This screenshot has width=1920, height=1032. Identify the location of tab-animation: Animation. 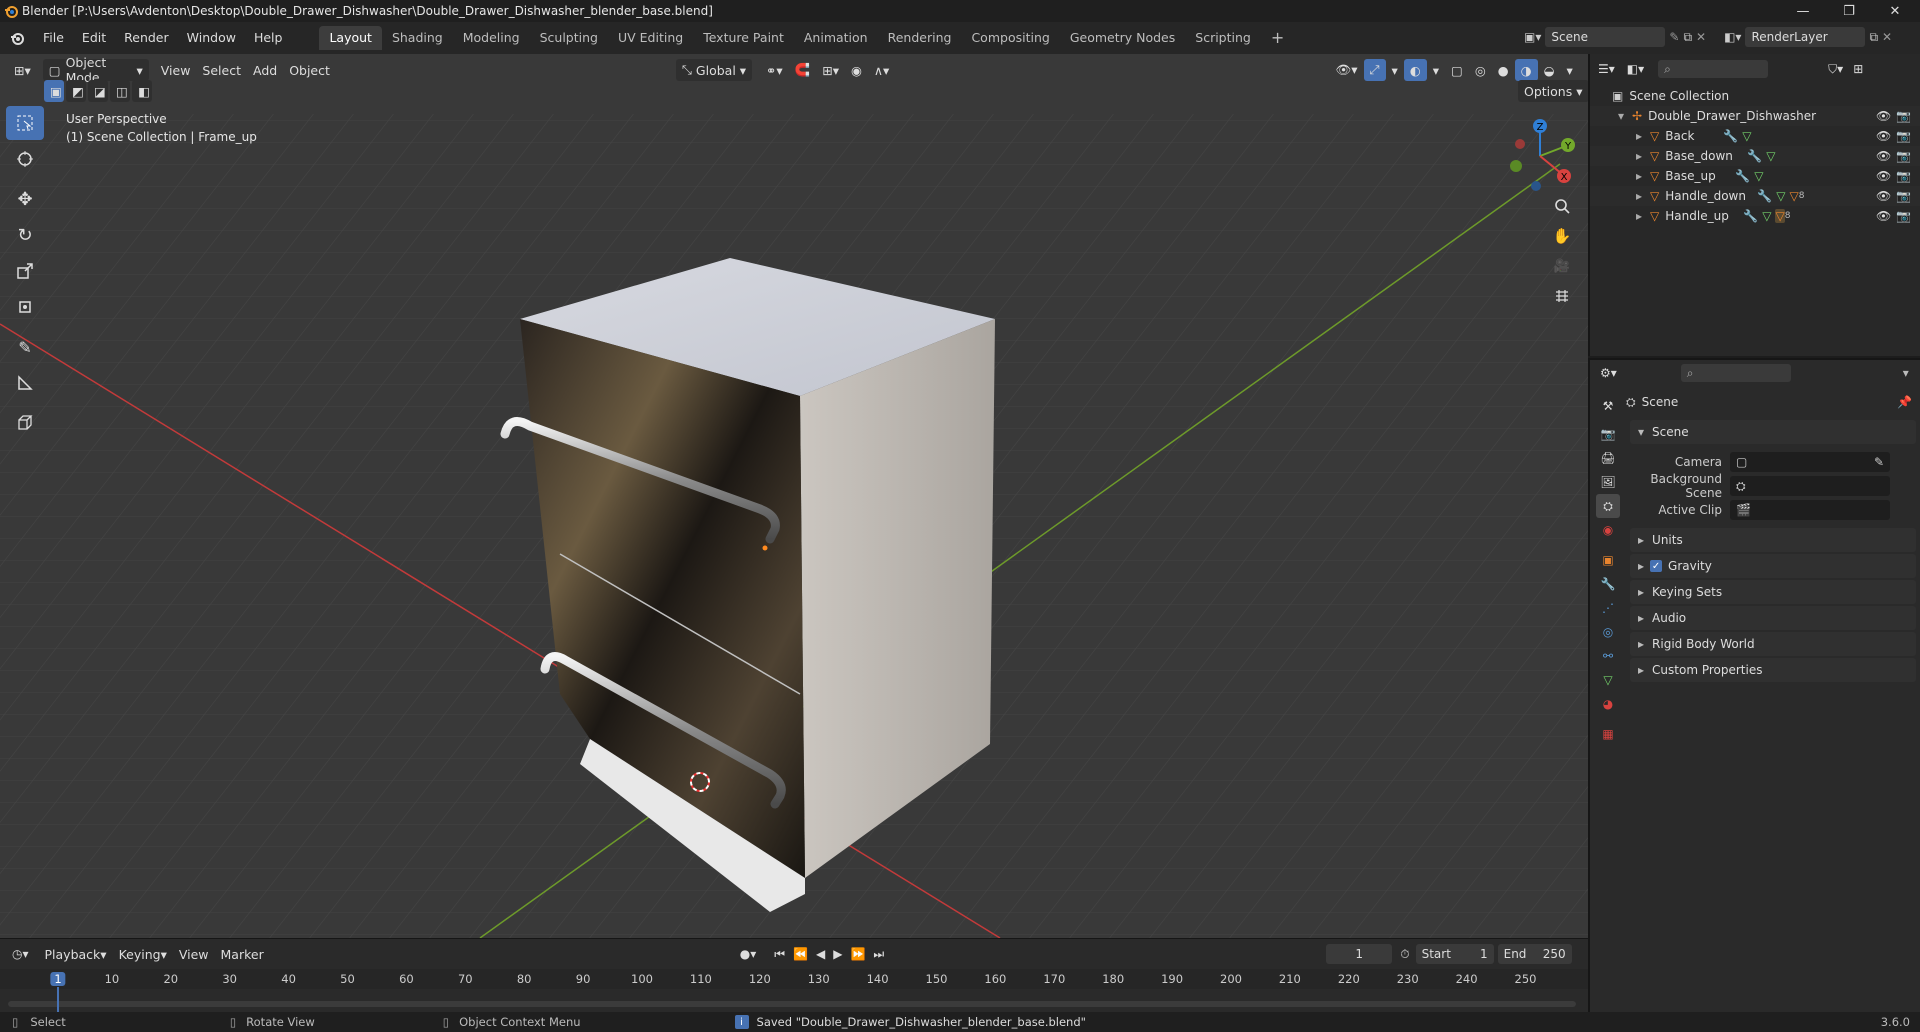
(836, 38).